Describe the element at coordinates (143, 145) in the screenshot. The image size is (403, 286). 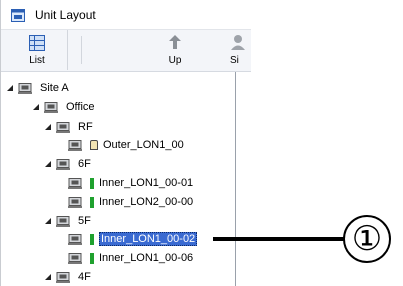
I see `tree-node-label: Outer_LON1_00` at that location.